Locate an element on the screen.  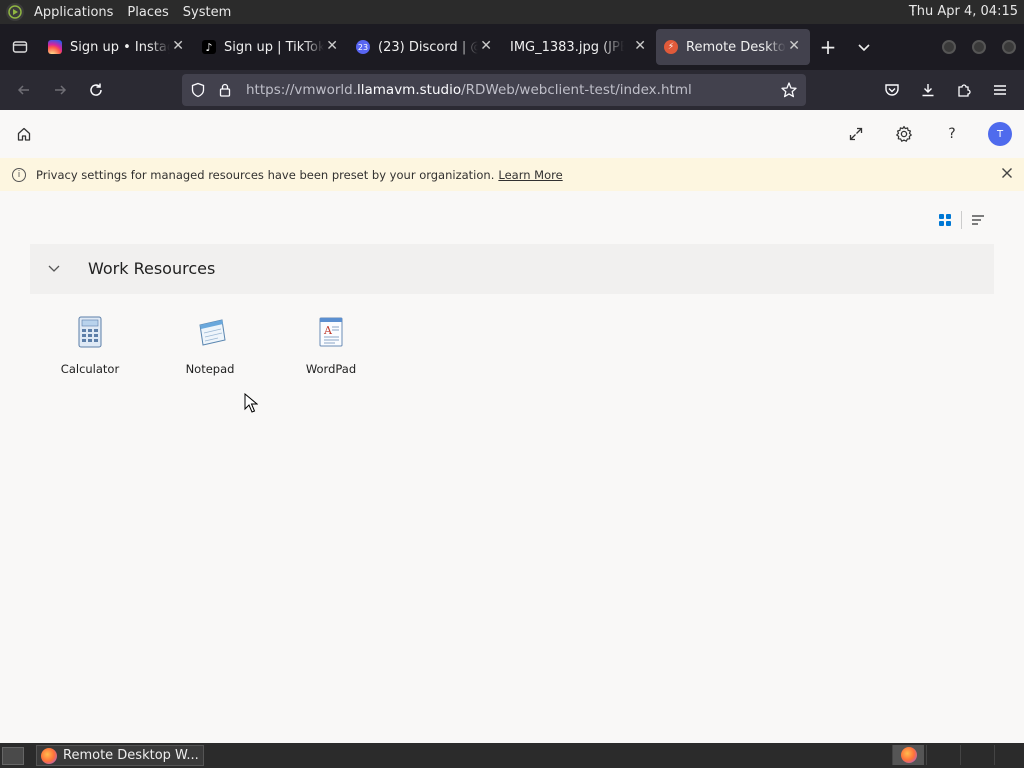
app-label: WordPad is located at coordinates (331, 369).